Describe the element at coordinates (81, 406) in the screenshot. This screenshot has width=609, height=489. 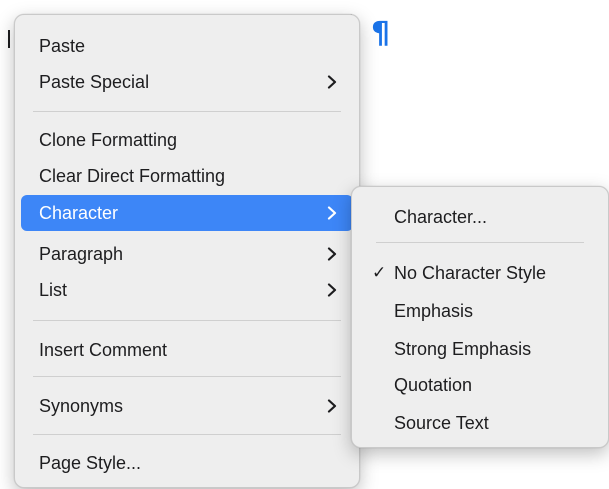
I see `menu-item-label: Synonyms` at that location.